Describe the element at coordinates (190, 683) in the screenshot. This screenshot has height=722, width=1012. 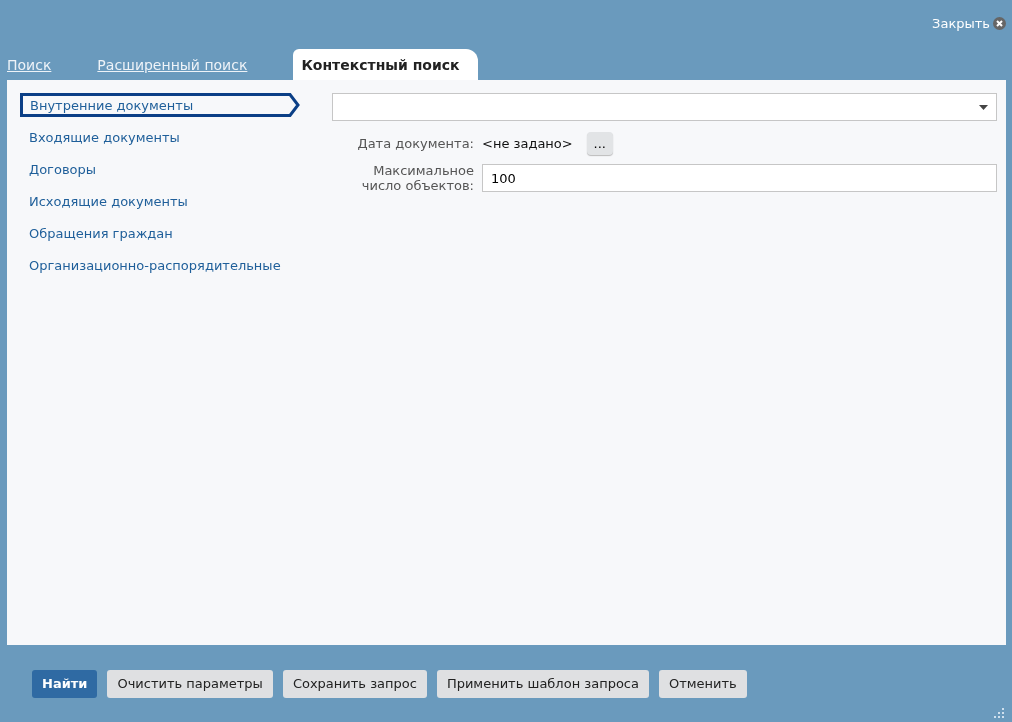
I see `action-button: Очистить параметры` at that location.